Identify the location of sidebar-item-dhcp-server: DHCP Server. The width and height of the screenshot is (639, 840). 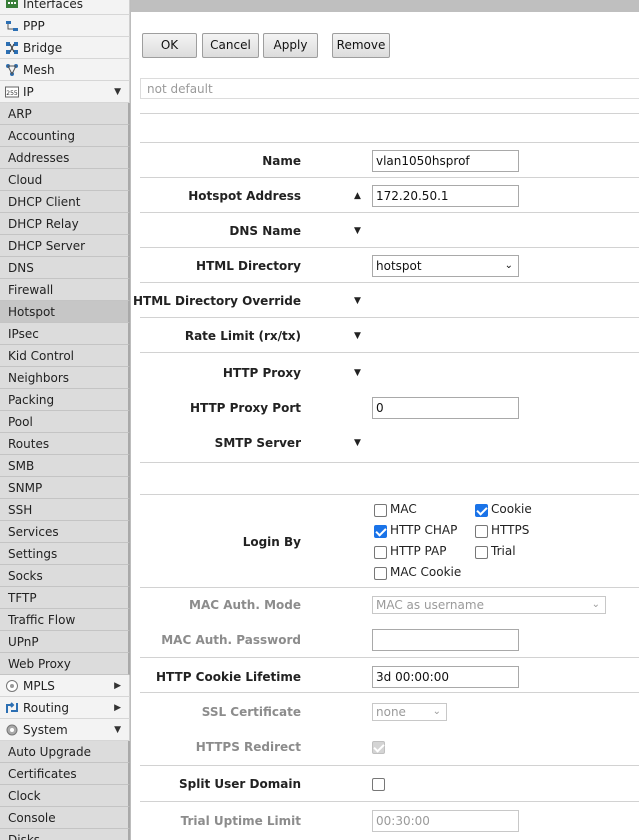
(65, 246).